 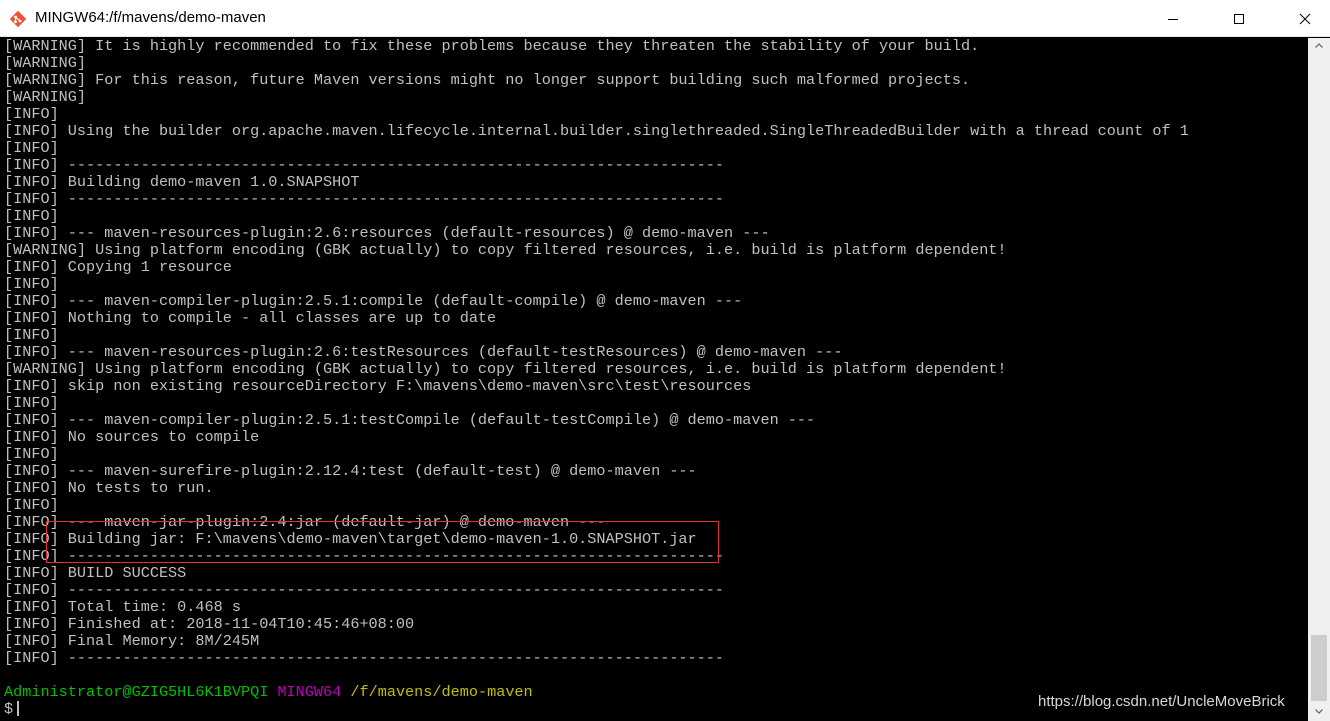 I want to click on maximize-button, so click(x=1239, y=18).